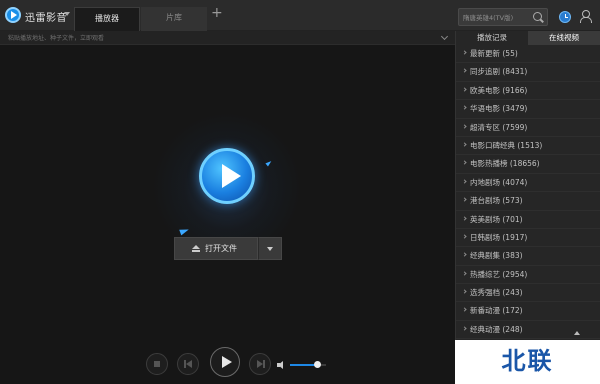 The height and width of the screenshot is (384, 600). Describe the element at coordinates (537, 16) in the screenshot. I see `search-icon` at that location.